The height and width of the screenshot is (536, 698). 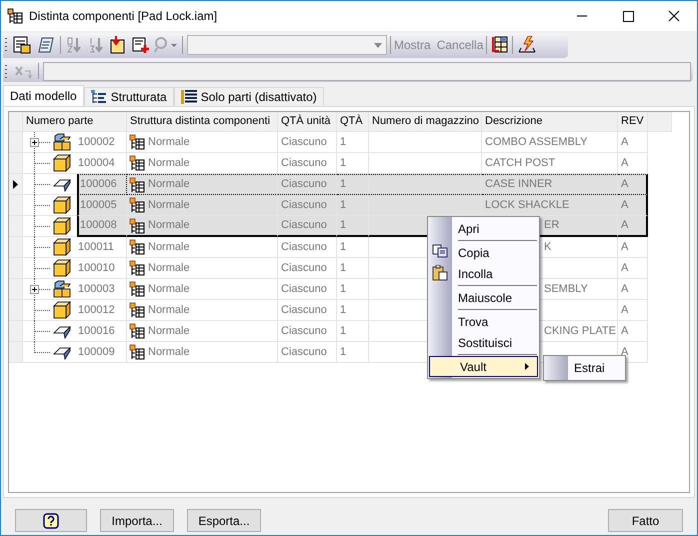 What do you see at coordinates (550, 142) in the screenshot?
I see `table-cell: COMBO ASSEMBLY` at bounding box center [550, 142].